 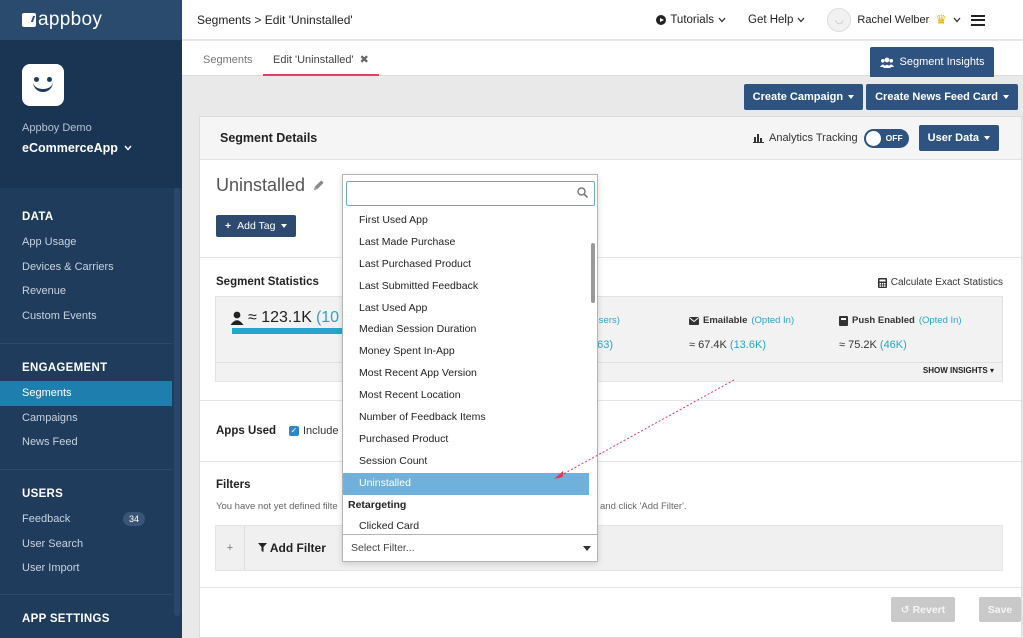 What do you see at coordinates (873, 138) in the screenshot?
I see `toggle-knob` at bounding box center [873, 138].